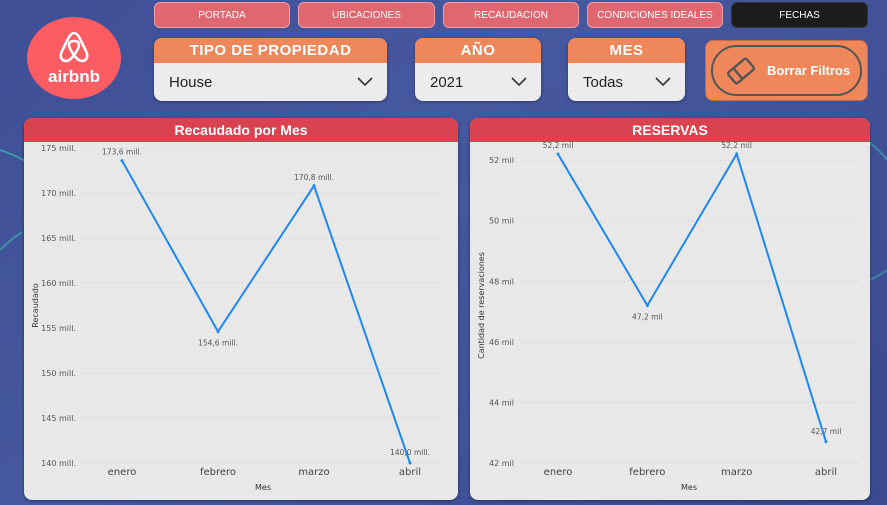 The width and height of the screenshot is (887, 505). What do you see at coordinates (809, 70) in the screenshot?
I see `clear-filters-label: Borrar Filtros` at bounding box center [809, 70].